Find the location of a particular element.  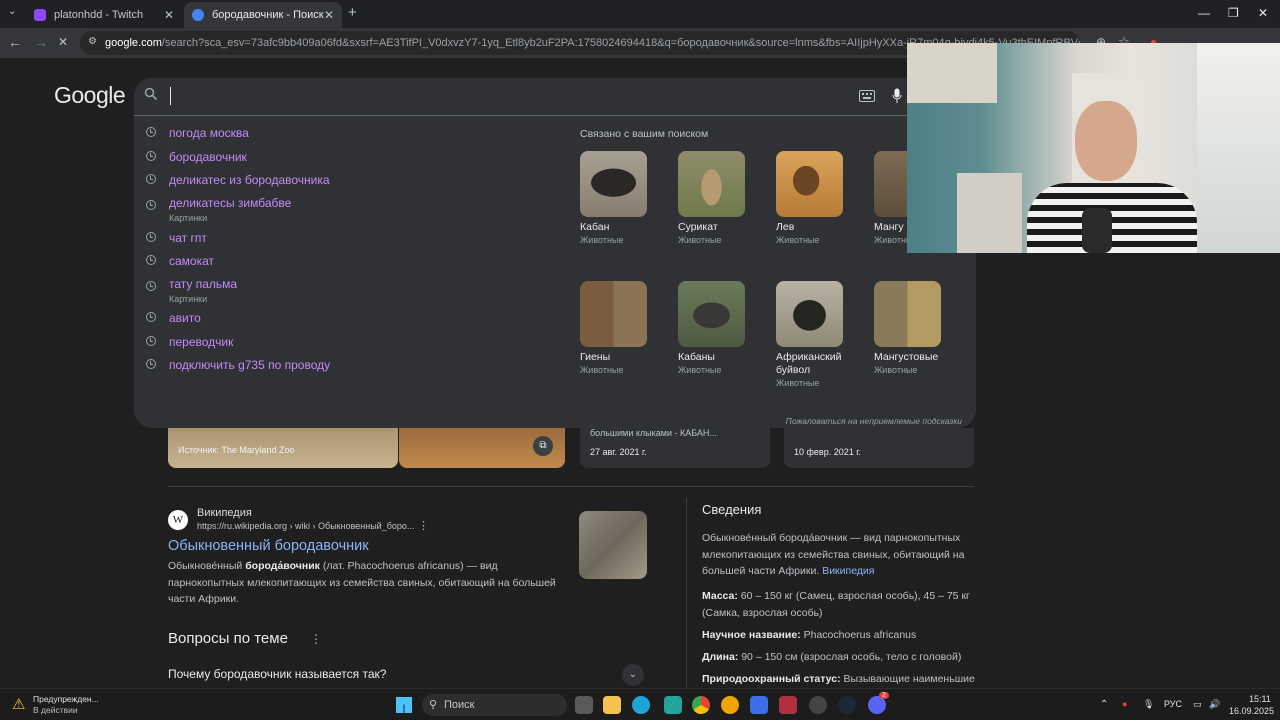

tab-twitch: platonhdd - Twitch ✕ is located at coordinates (104, 15).